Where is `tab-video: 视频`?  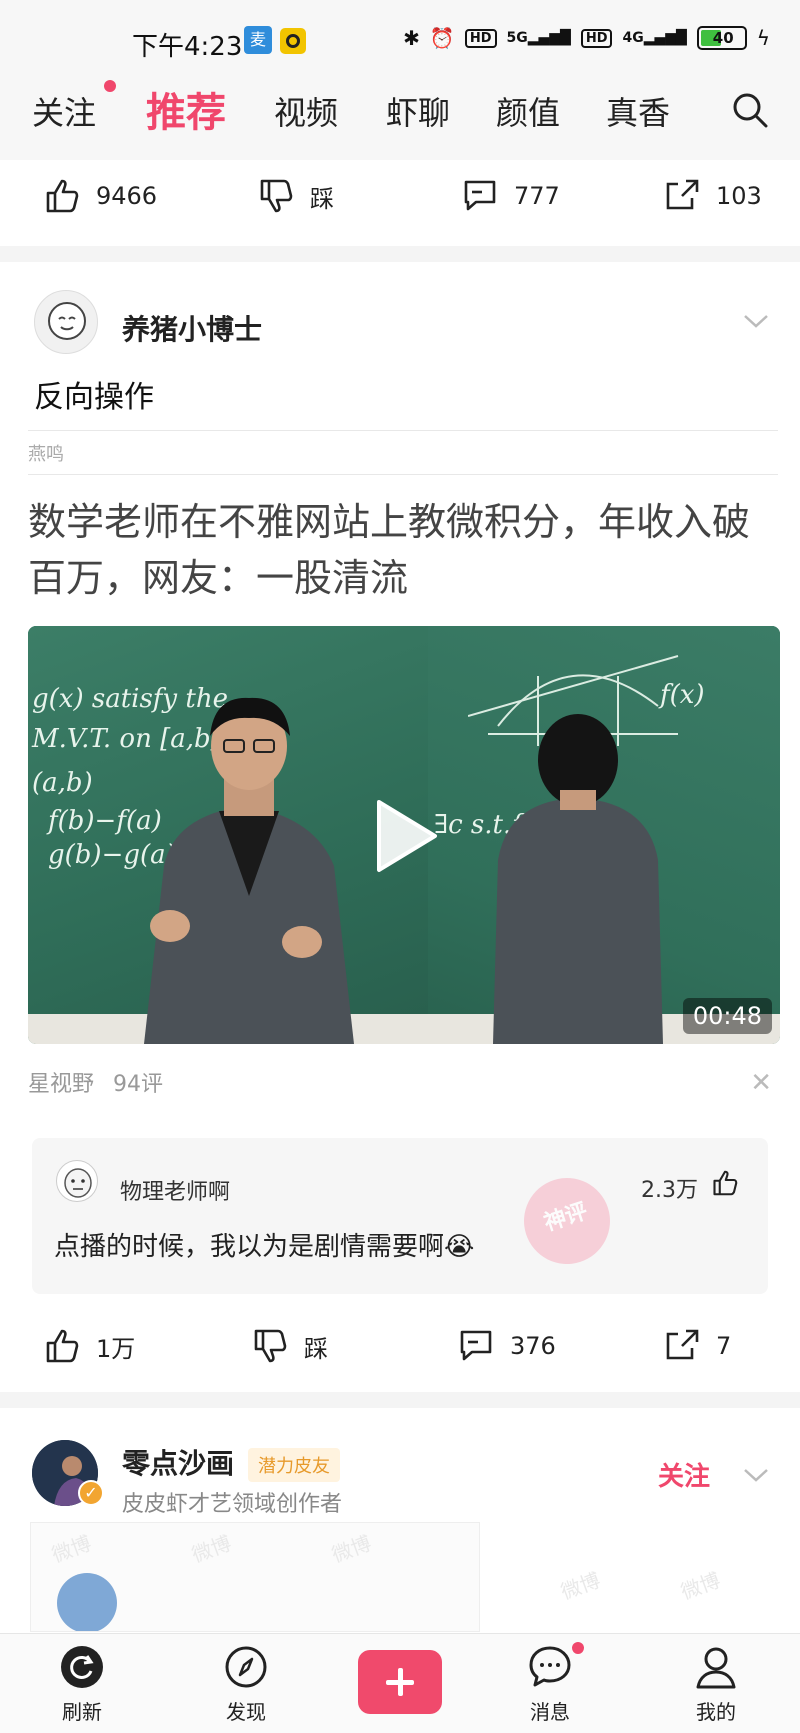
tab-video: 视频 is located at coordinates (306, 111).